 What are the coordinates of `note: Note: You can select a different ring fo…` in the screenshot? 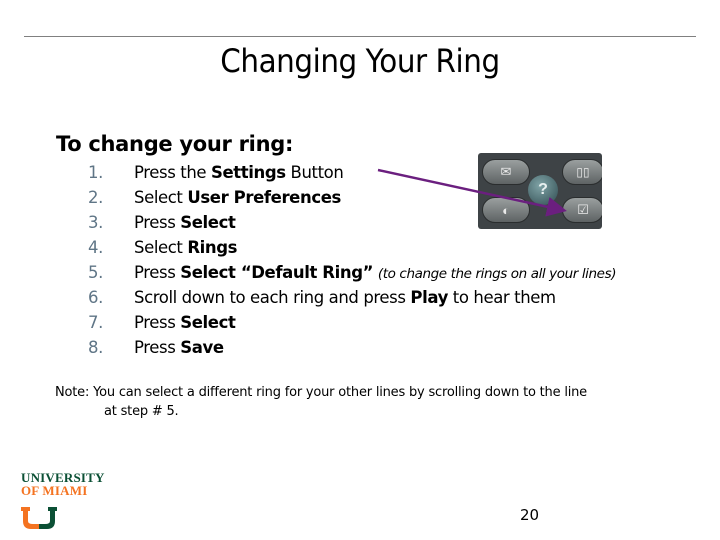 It's located at (321, 402).